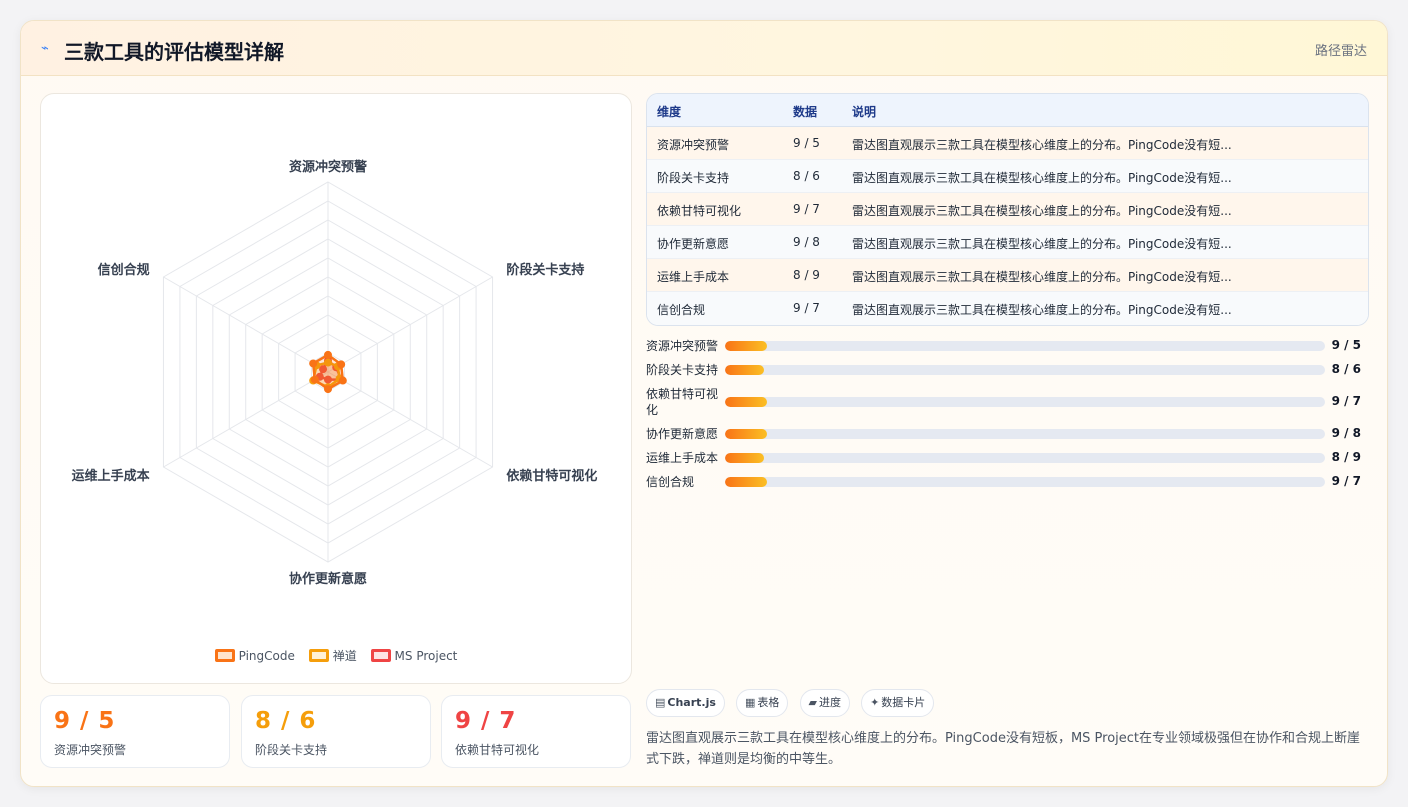 Image resolution: width=1408 pixels, height=807 pixels. I want to click on sparkle-icon: ✦, so click(875, 702).